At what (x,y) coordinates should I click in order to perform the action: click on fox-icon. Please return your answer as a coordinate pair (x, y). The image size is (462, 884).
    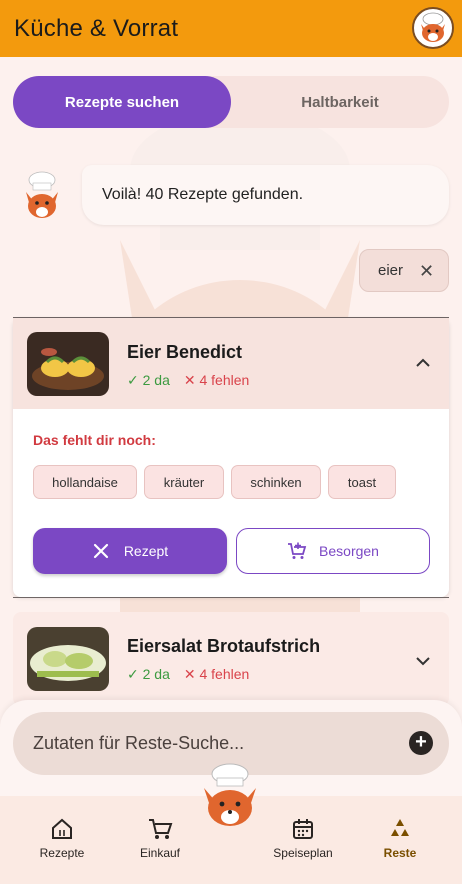
    Looking at the image, I should click on (433, 27).